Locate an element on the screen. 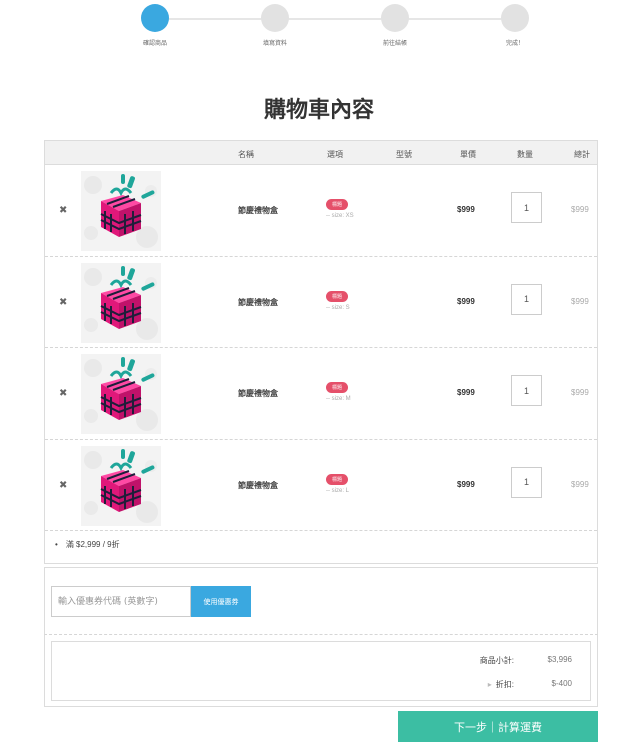  option-size: -- size: L is located at coordinates (338, 490).